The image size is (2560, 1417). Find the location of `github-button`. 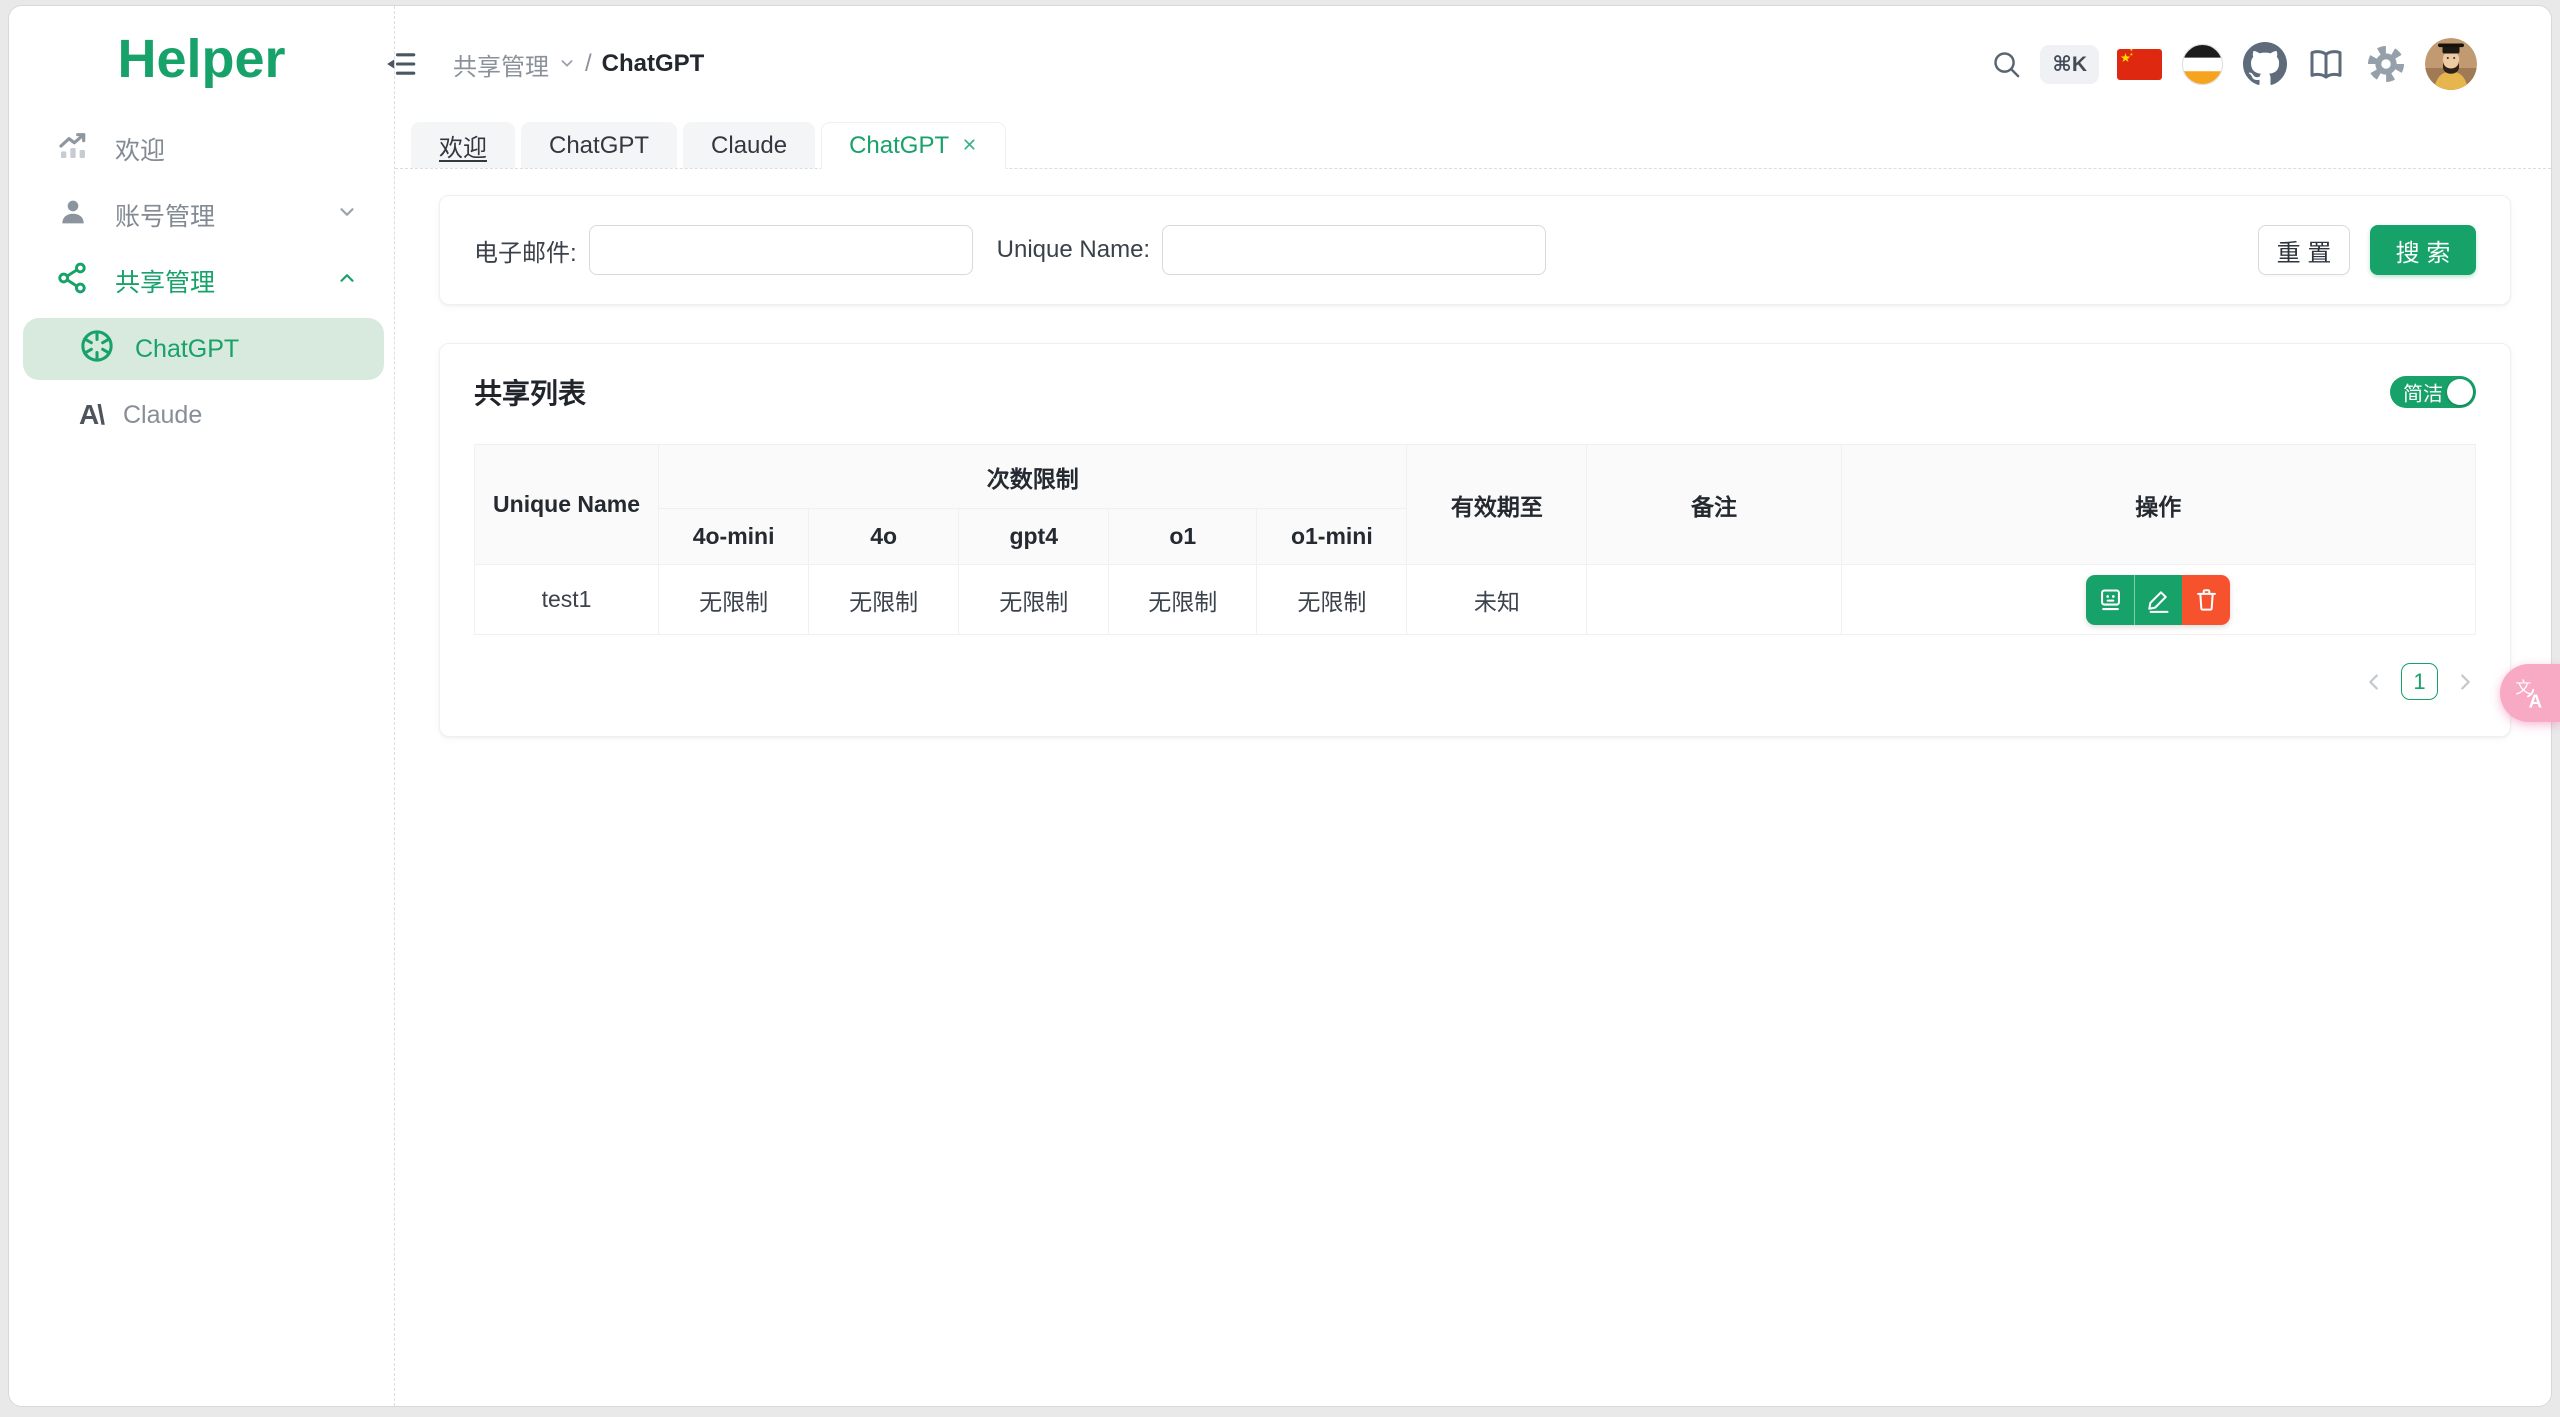

github-button is located at coordinates (2265, 64).